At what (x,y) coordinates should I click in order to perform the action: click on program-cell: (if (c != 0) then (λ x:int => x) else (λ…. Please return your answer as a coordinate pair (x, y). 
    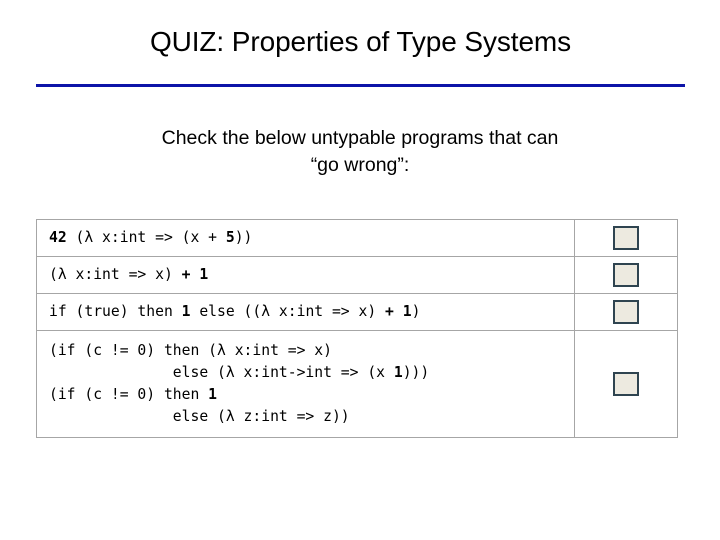
    Looking at the image, I should click on (305, 384).